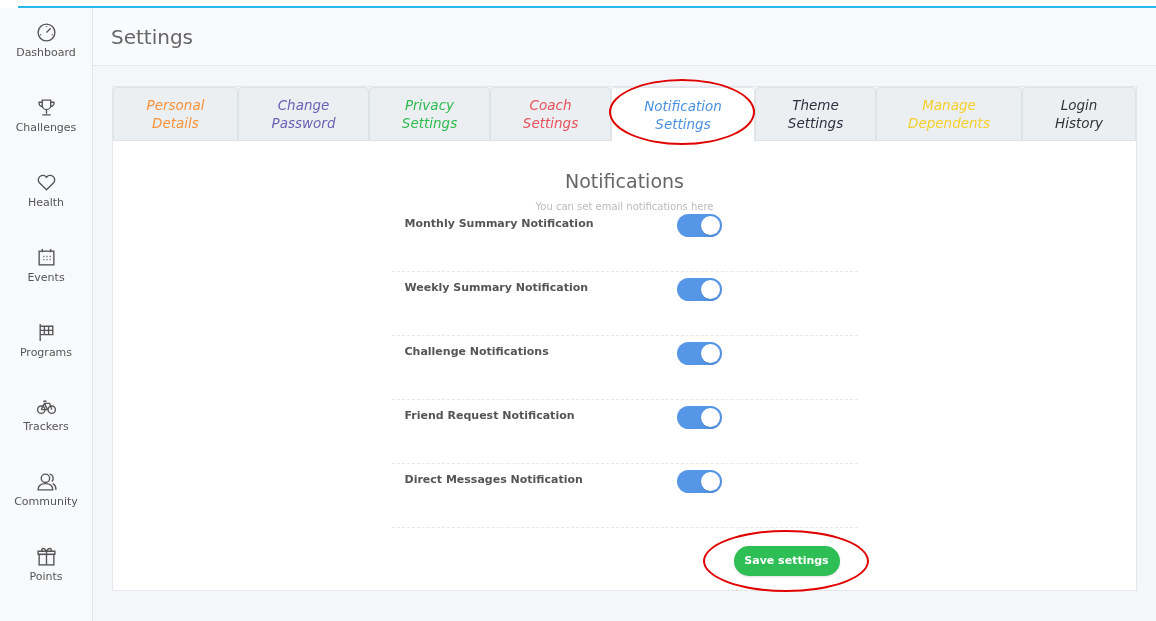 This screenshot has height=621, width=1156. What do you see at coordinates (152, 37) in the screenshot?
I see `page-title: Settings` at bounding box center [152, 37].